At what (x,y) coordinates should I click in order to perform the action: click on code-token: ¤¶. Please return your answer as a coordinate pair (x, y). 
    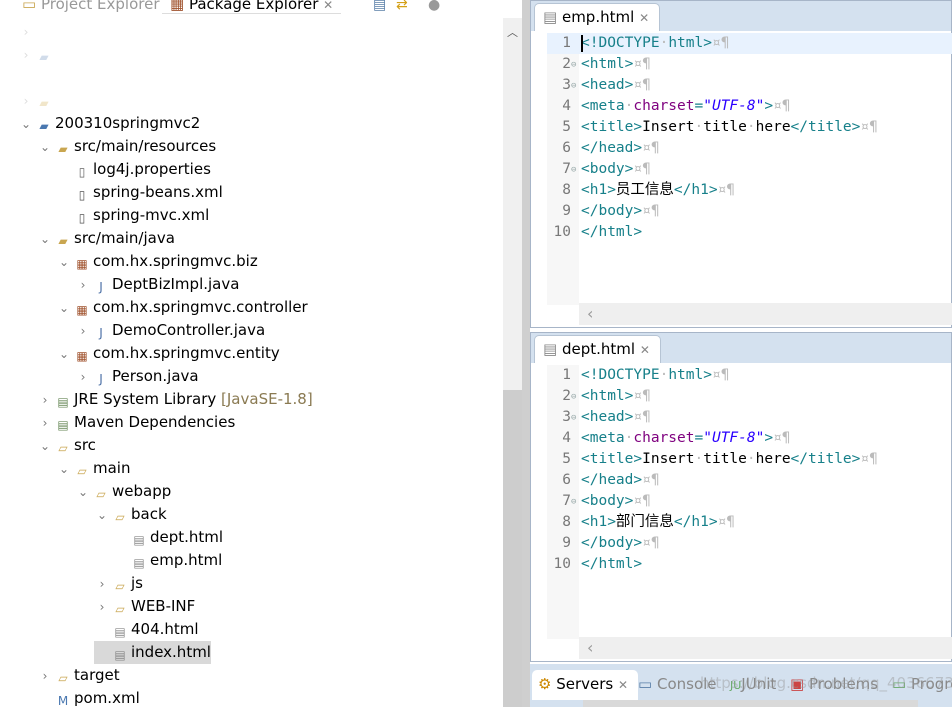
    Looking at the image, I should click on (642, 417).